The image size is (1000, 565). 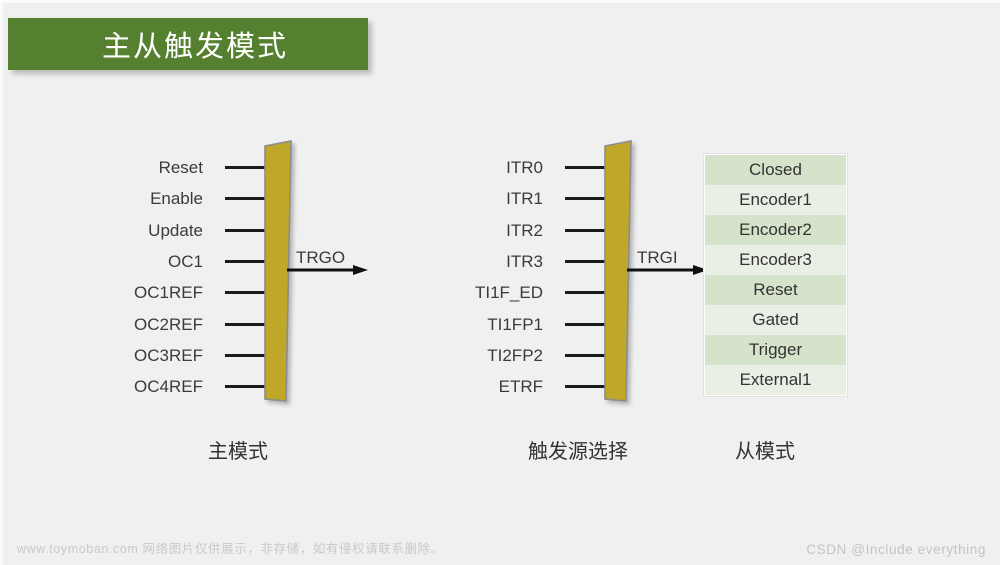 I want to click on title-banner: 主从触发模式, so click(x=188, y=44).